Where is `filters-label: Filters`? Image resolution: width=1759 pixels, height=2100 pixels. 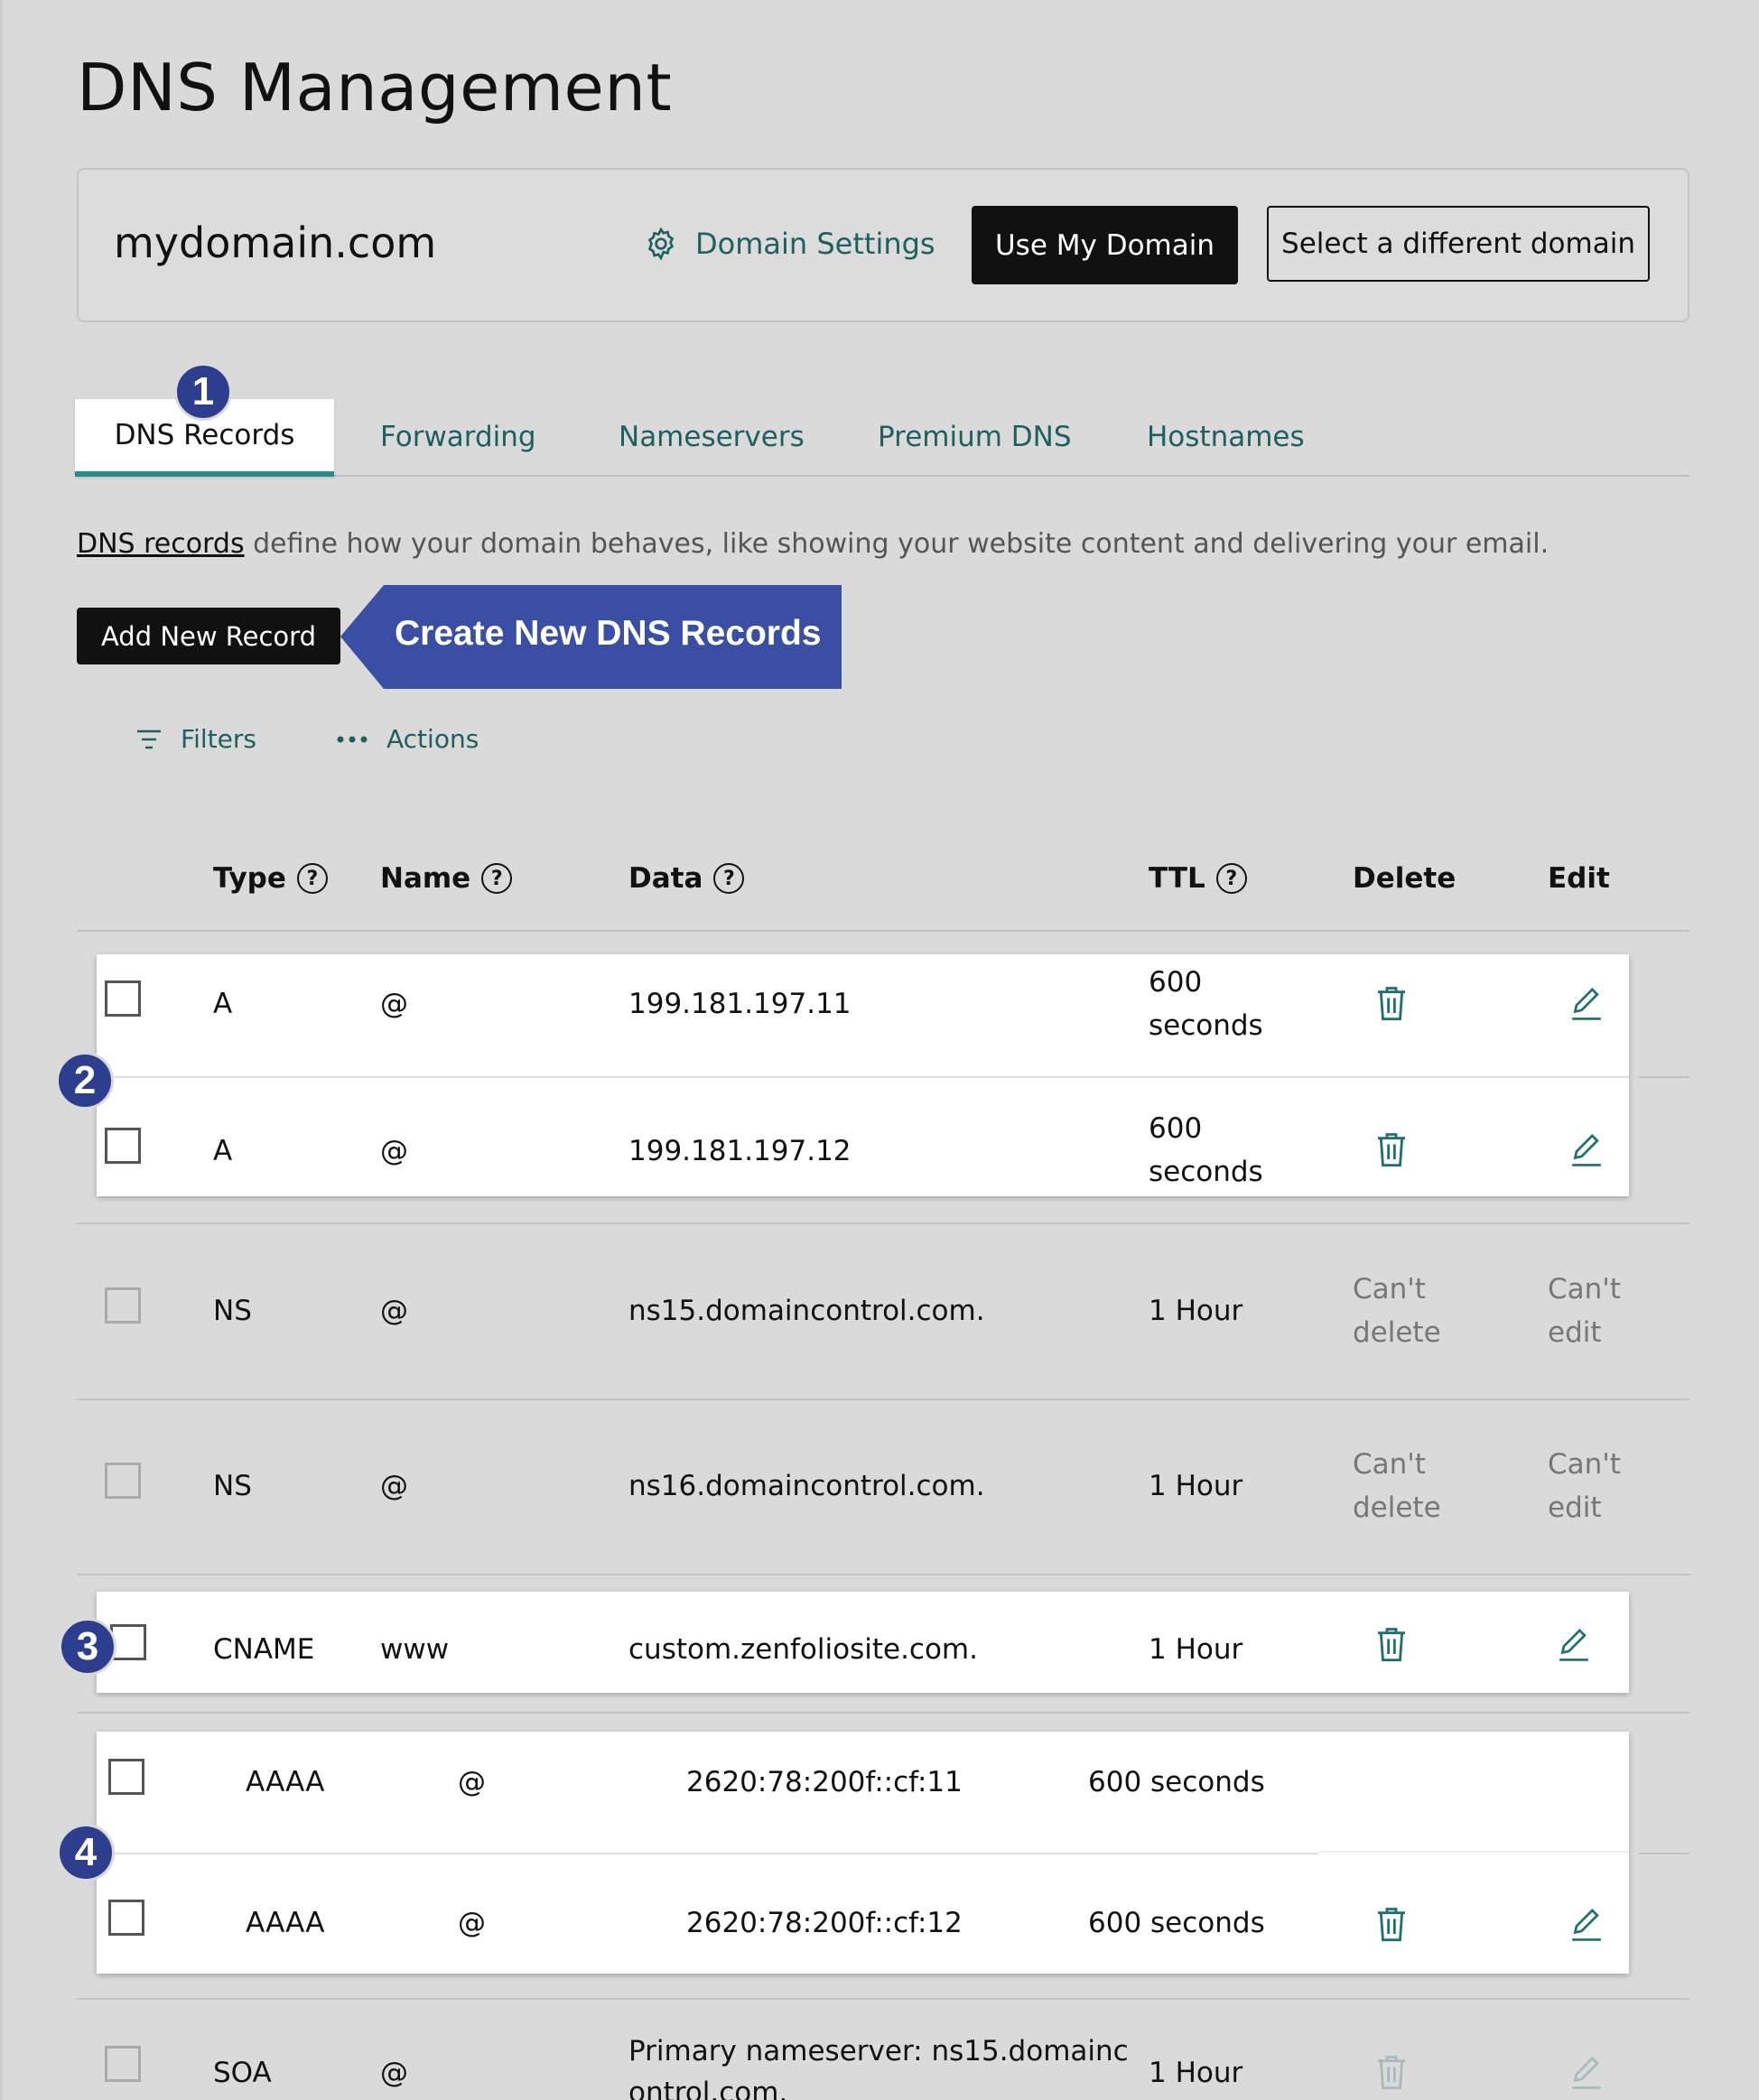
filters-label: Filters is located at coordinates (218, 739).